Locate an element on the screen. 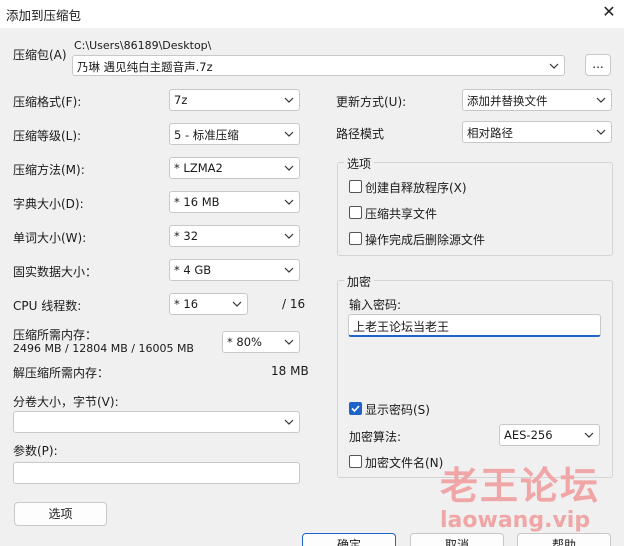 The image size is (624, 546). cancel-button: 取消 is located at coordinates (457, 539).